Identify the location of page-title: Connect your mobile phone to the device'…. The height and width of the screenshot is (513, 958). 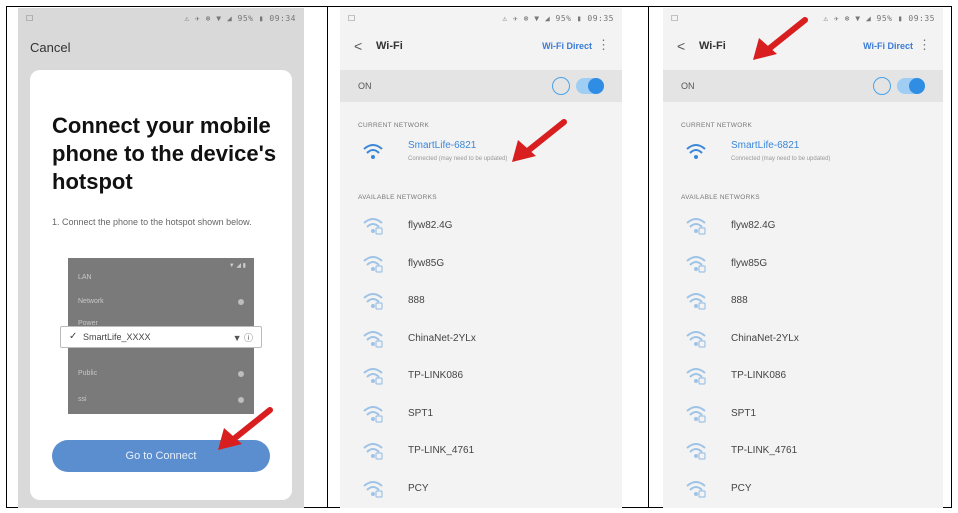
(164, 153).